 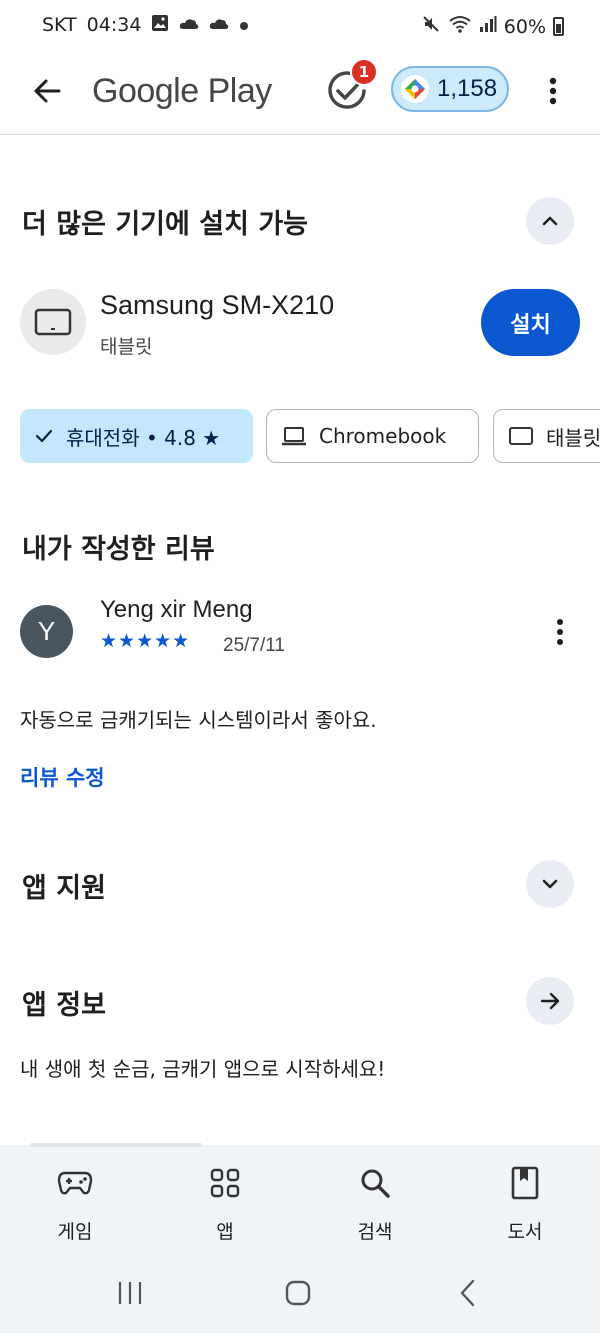 What do you see at coordinates (46, 631) in the screenshot?
I see `avatar: Y` at bounding box center [46, 631].